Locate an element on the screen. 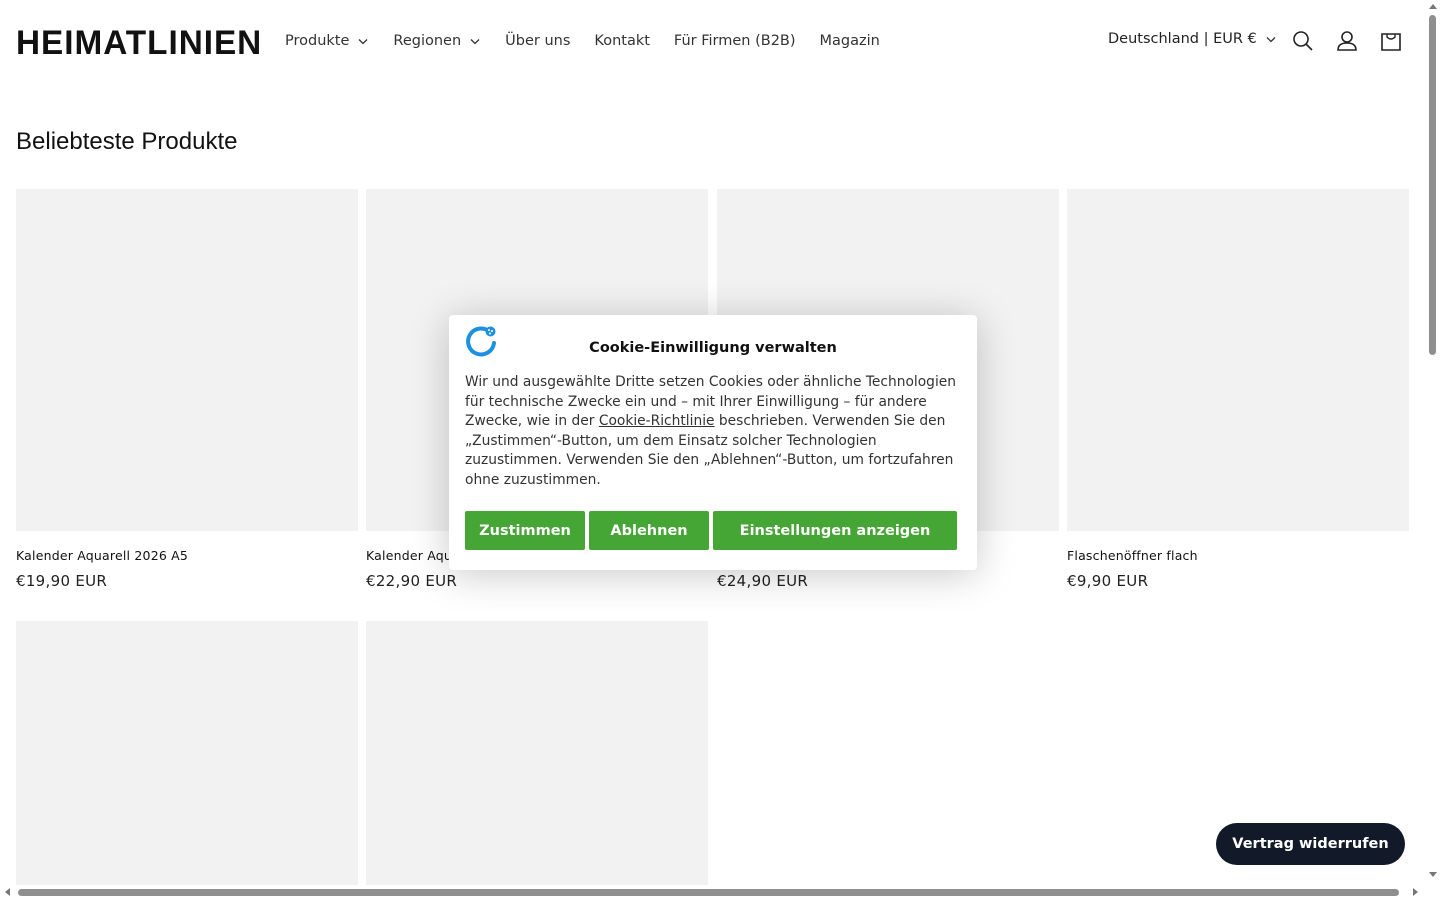 Image resolution: width=1440 pixels, height=900 pixels. nav-kontakt: Kontakt is located at coordinates (622, 41).